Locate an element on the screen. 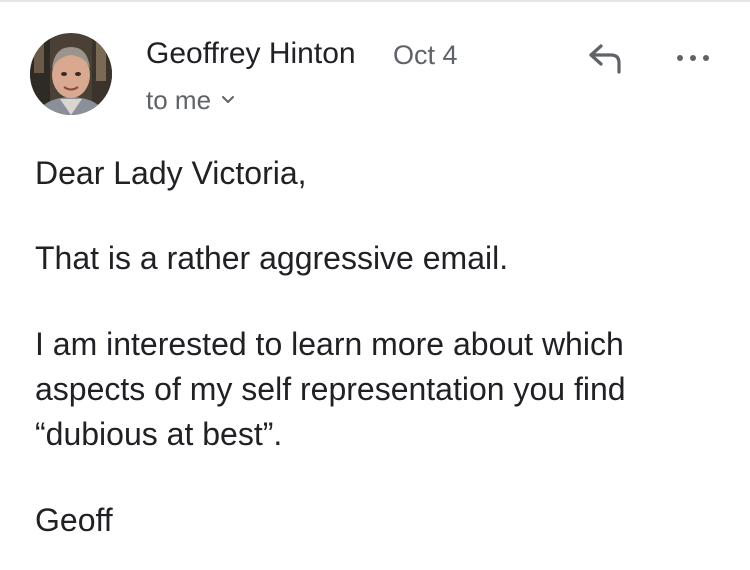 The width and height of the screenshot is (750, 570). recipient-details-toggle: to me is located at coordinates (190, 100).